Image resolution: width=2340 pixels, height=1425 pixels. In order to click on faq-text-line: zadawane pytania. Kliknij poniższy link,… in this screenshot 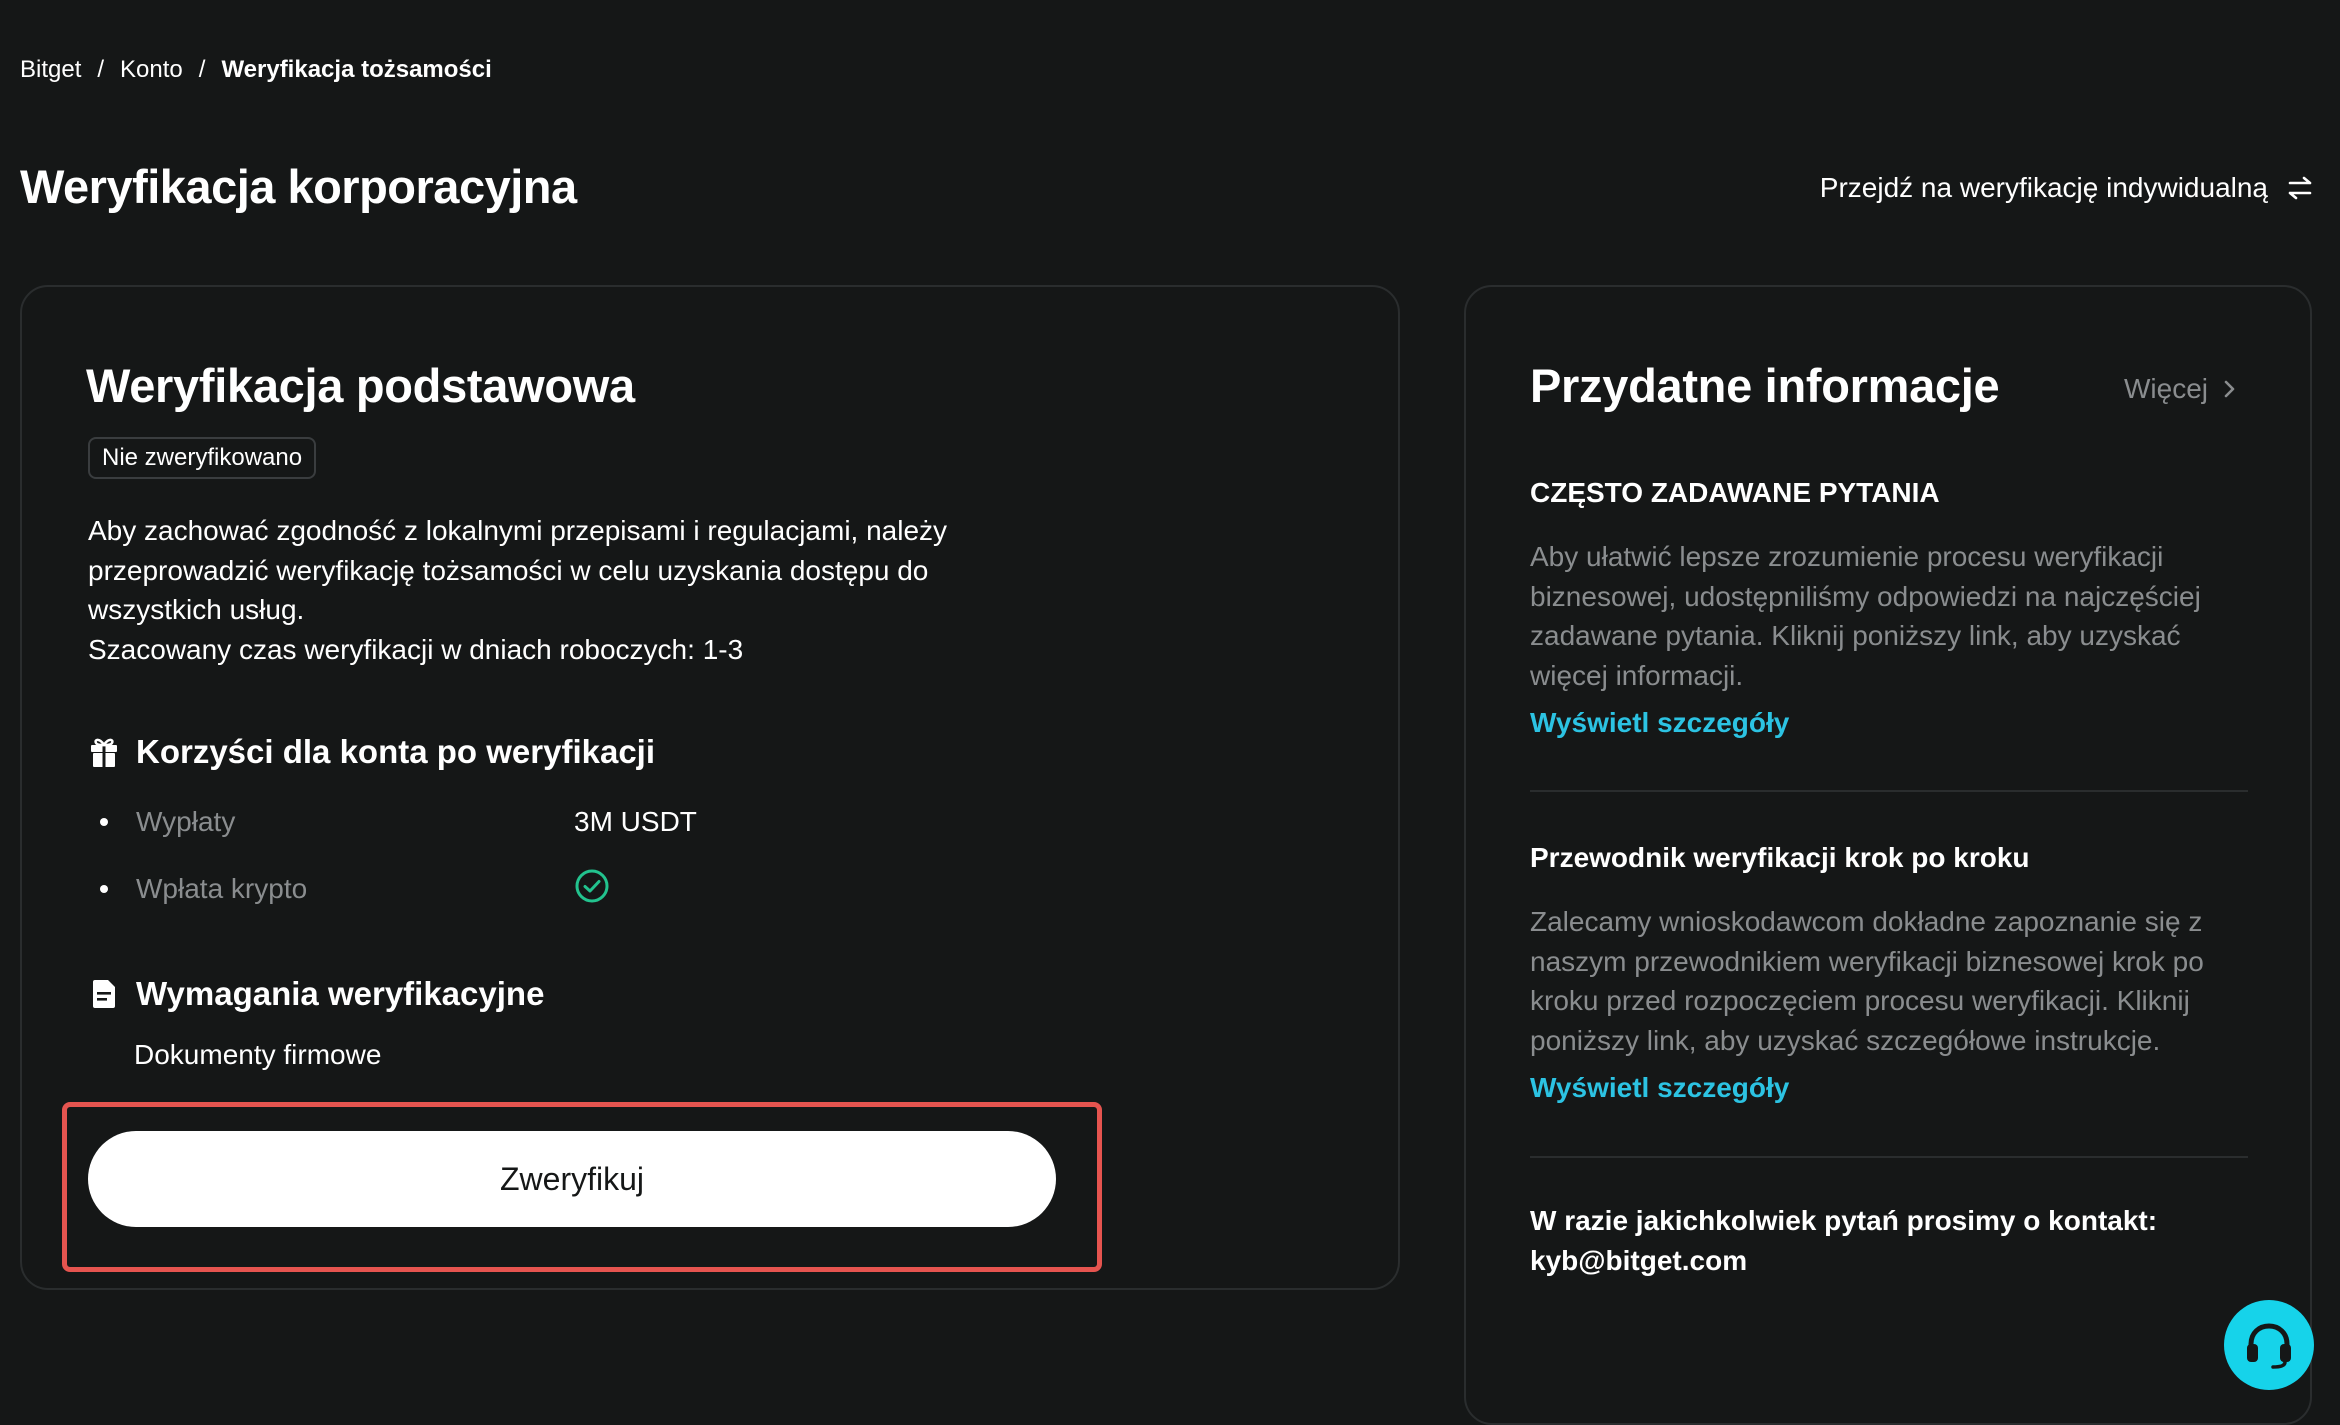, I will do `click(1855, 635)`.